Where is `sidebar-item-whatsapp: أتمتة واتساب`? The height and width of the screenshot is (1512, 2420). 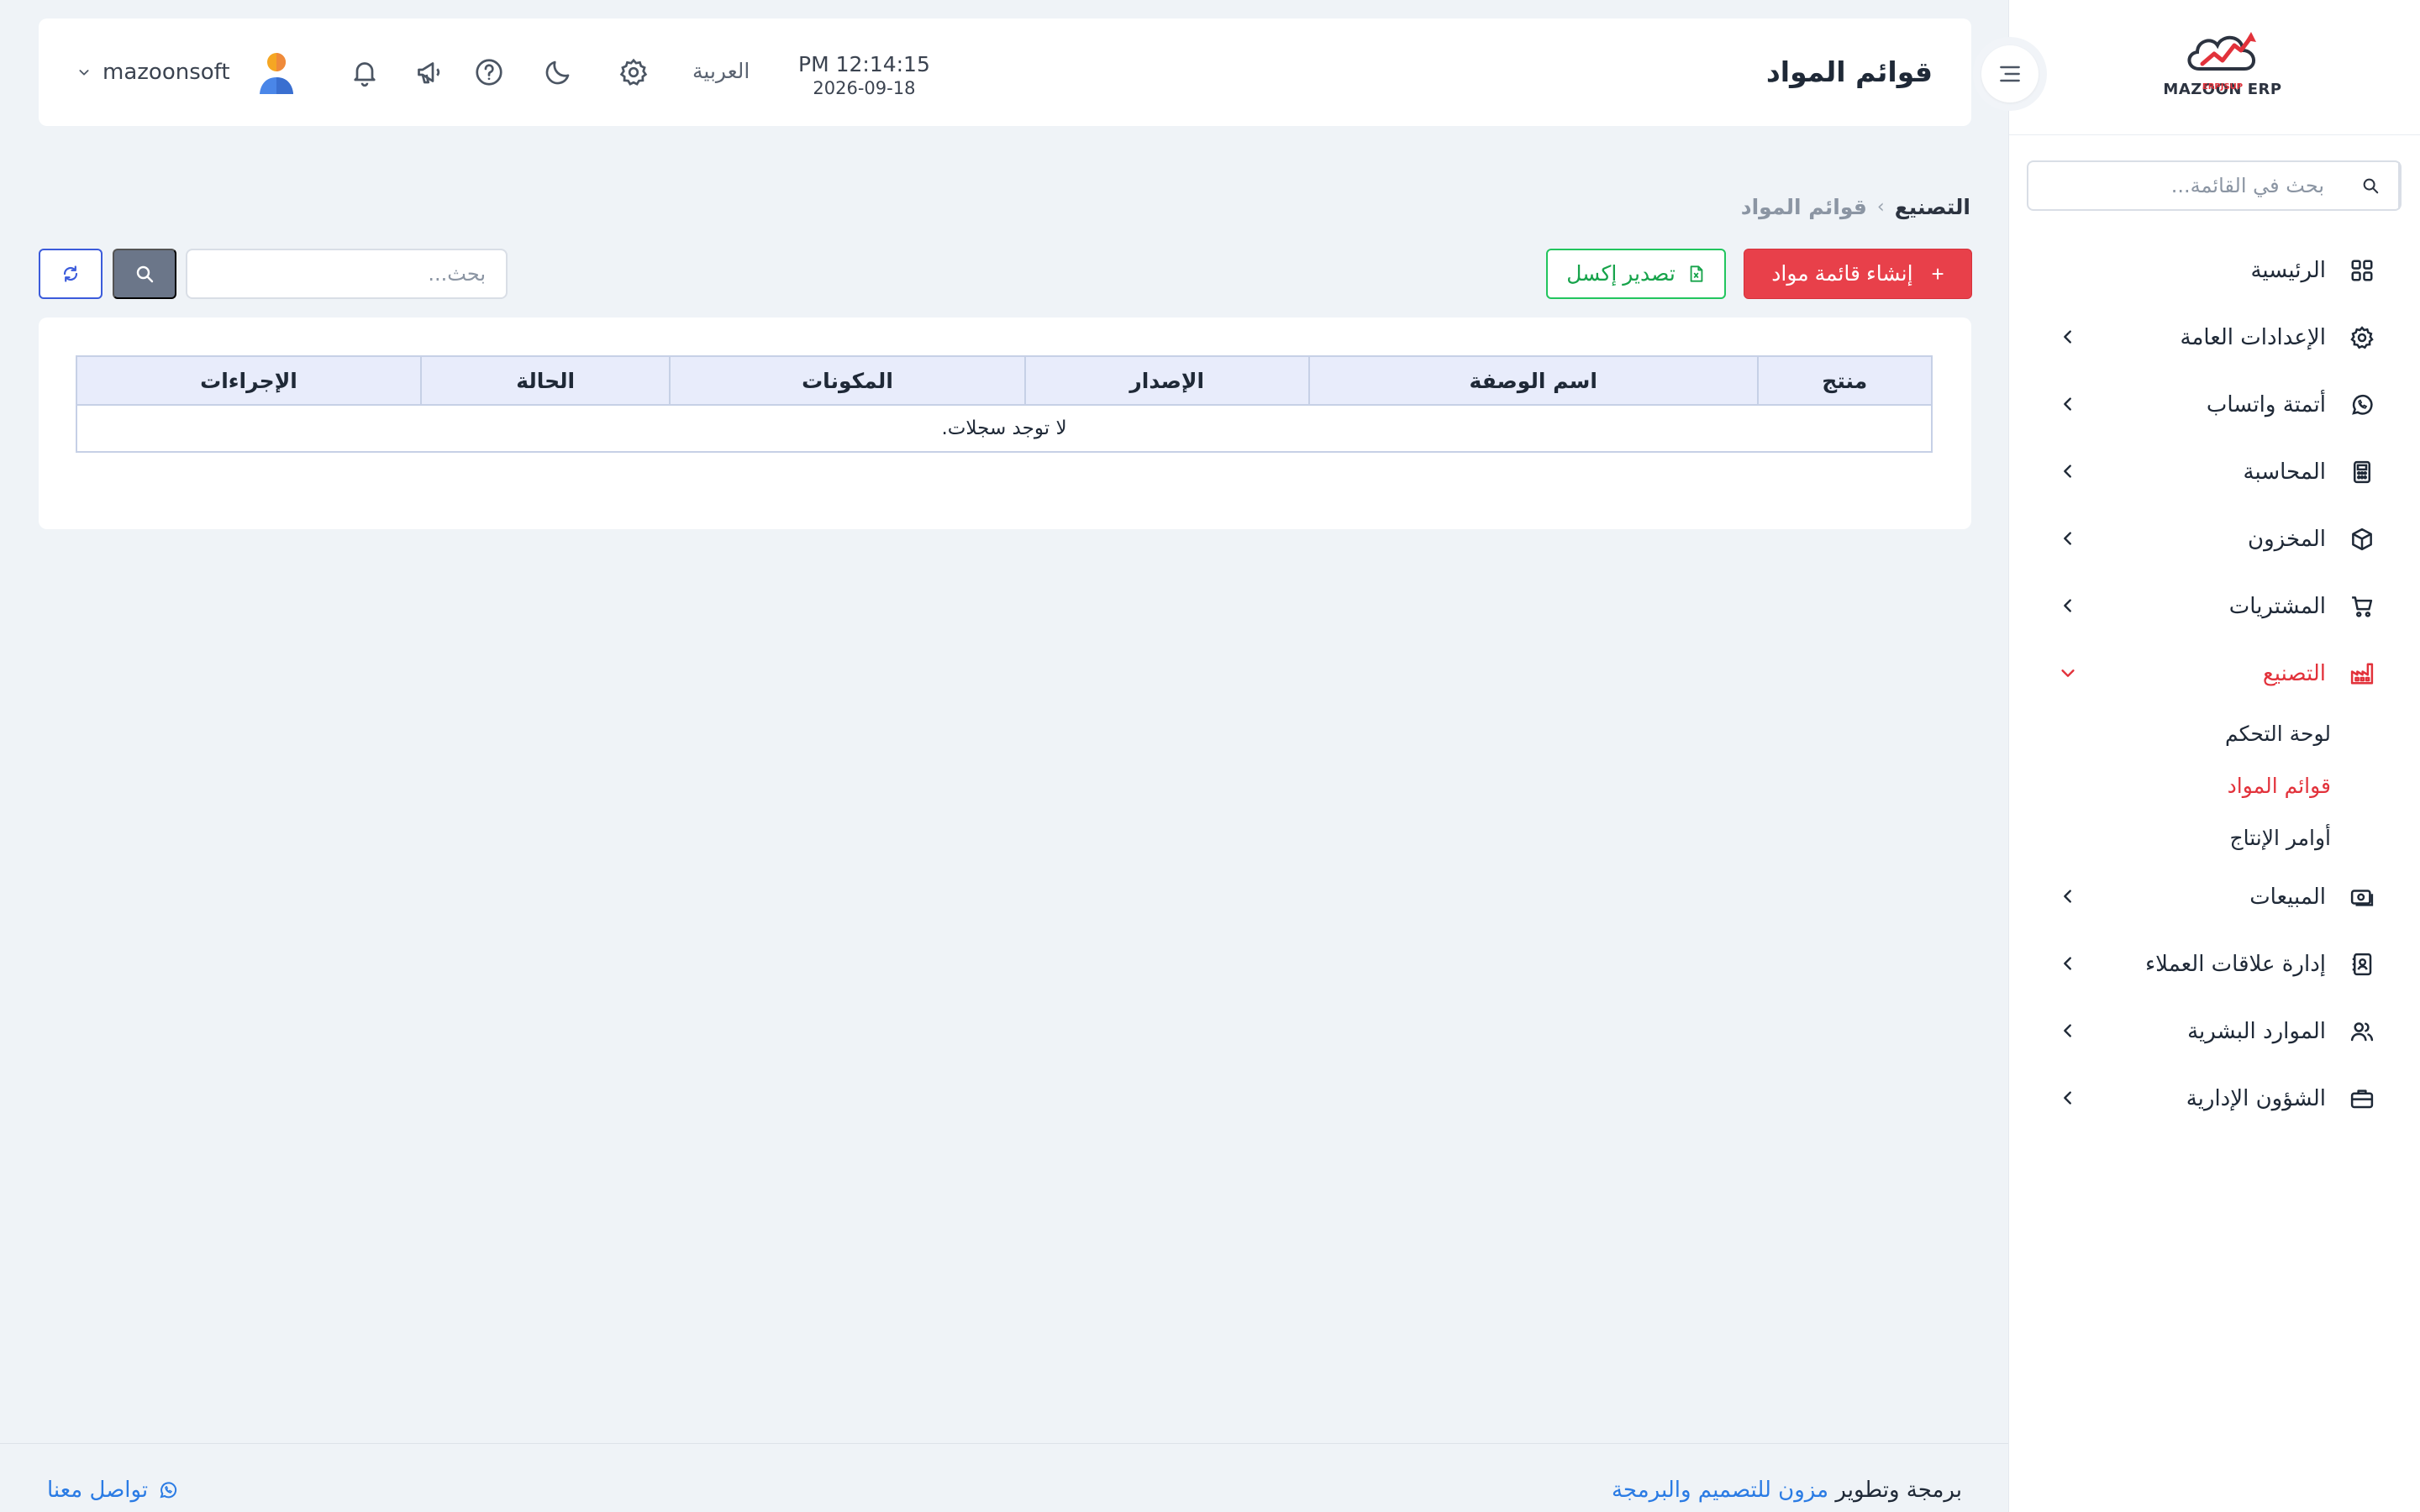 sidebar-item-whatsapp: أتمتة واتساب is located at coordinates (2214, 404).